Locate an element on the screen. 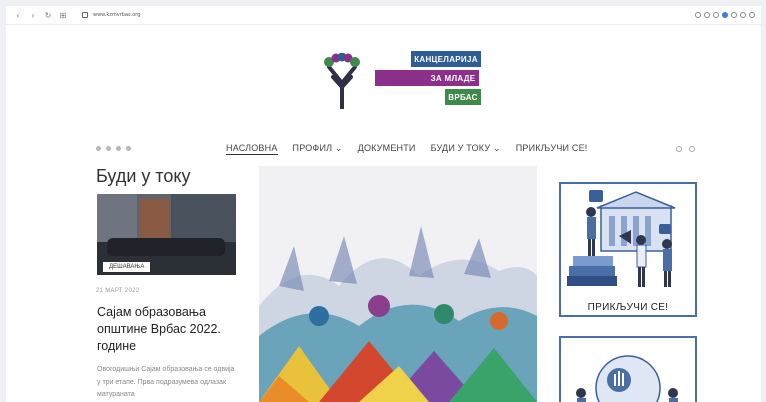 The height and width of the screenshot is (402, 766). join-banner: ПРИКЉУЧИ СЕ! is located at coordinates (628, 249).